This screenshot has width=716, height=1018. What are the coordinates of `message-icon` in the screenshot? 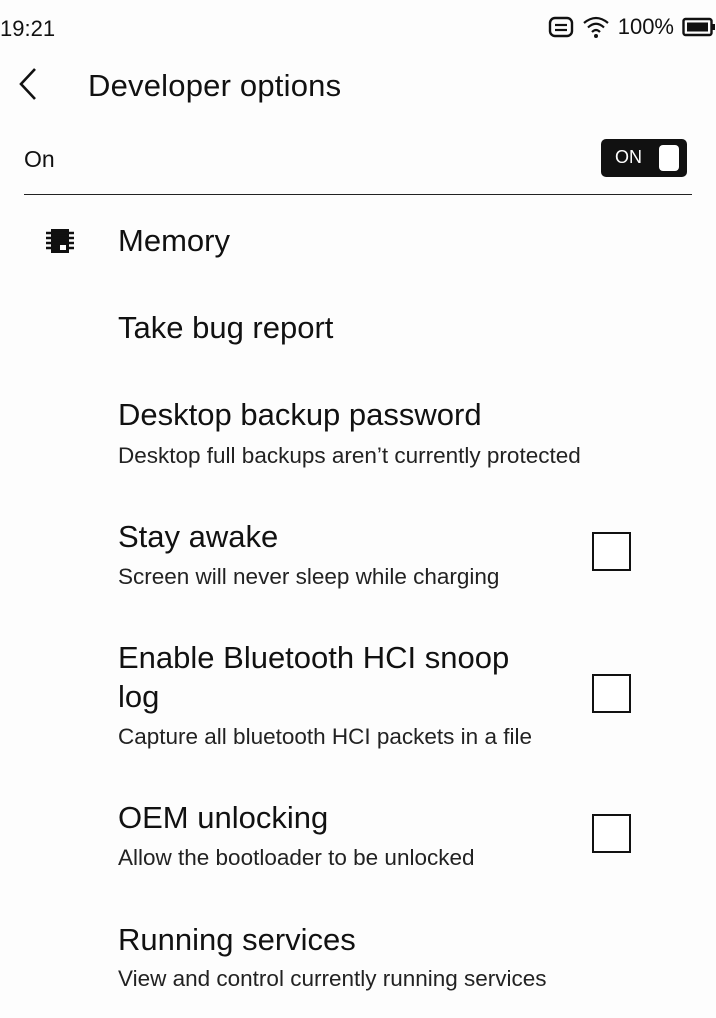 It's located at (561, 27).